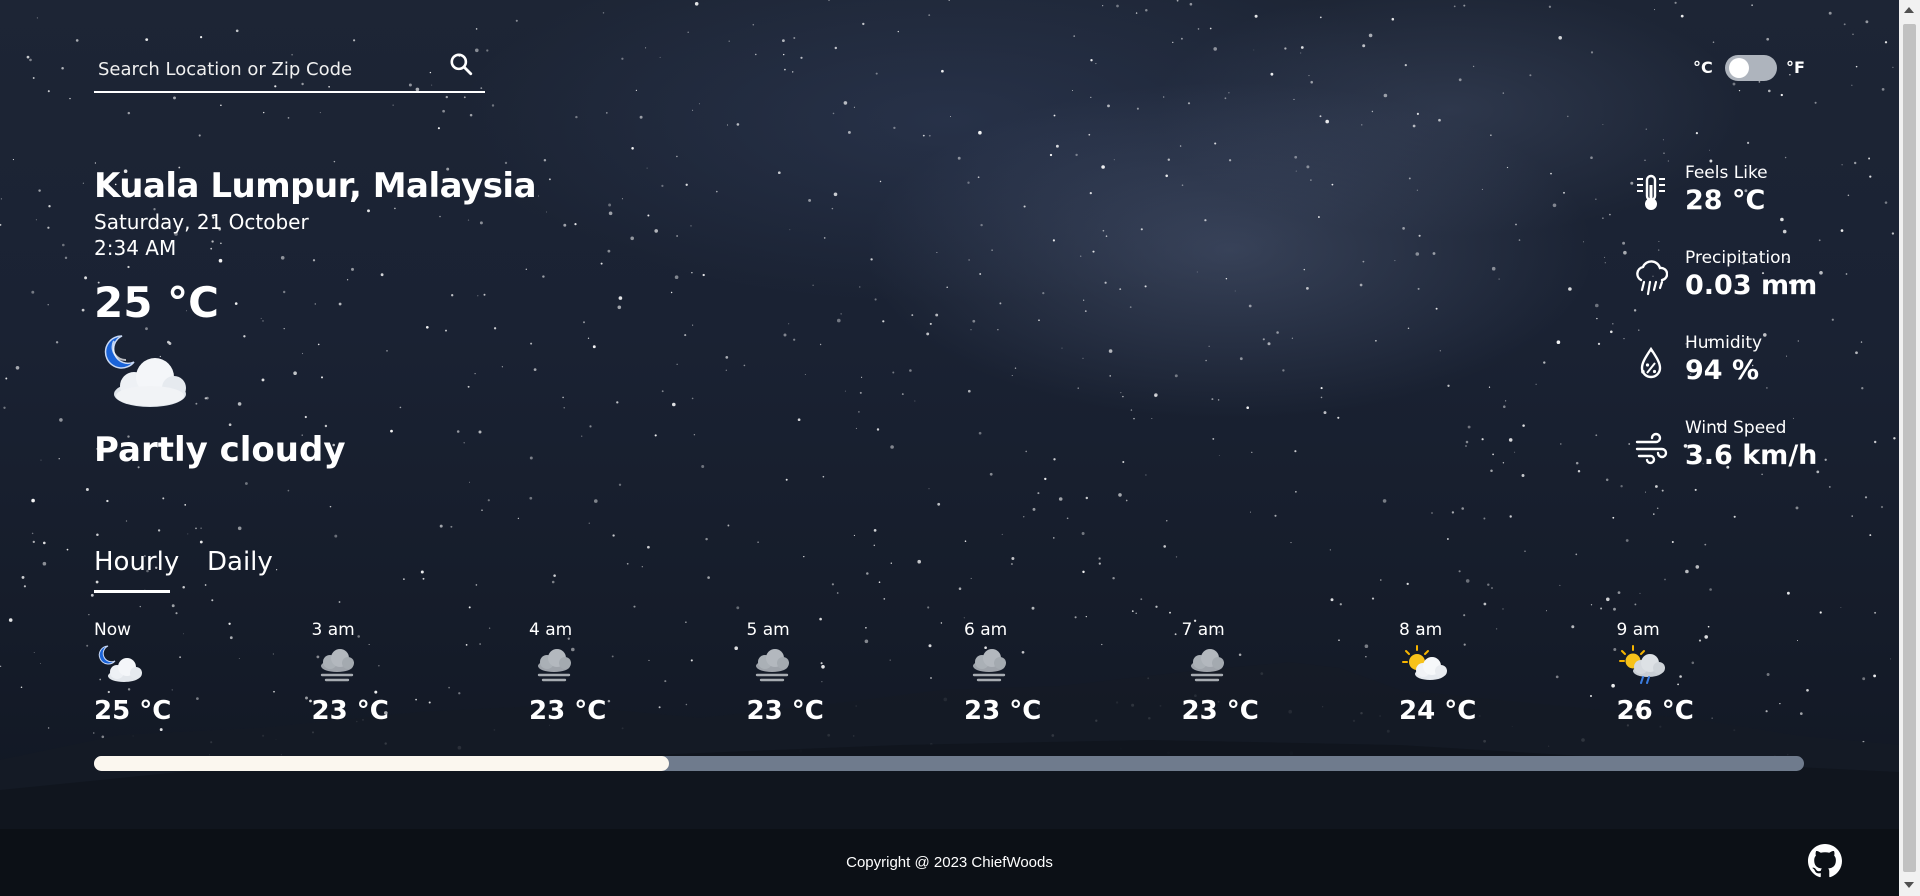 This screenshot has height=896, width=1920. Describe the element at coordinates (1641, 664) in the screenshot. I see `sun-rain-cloud-icon` at that location.